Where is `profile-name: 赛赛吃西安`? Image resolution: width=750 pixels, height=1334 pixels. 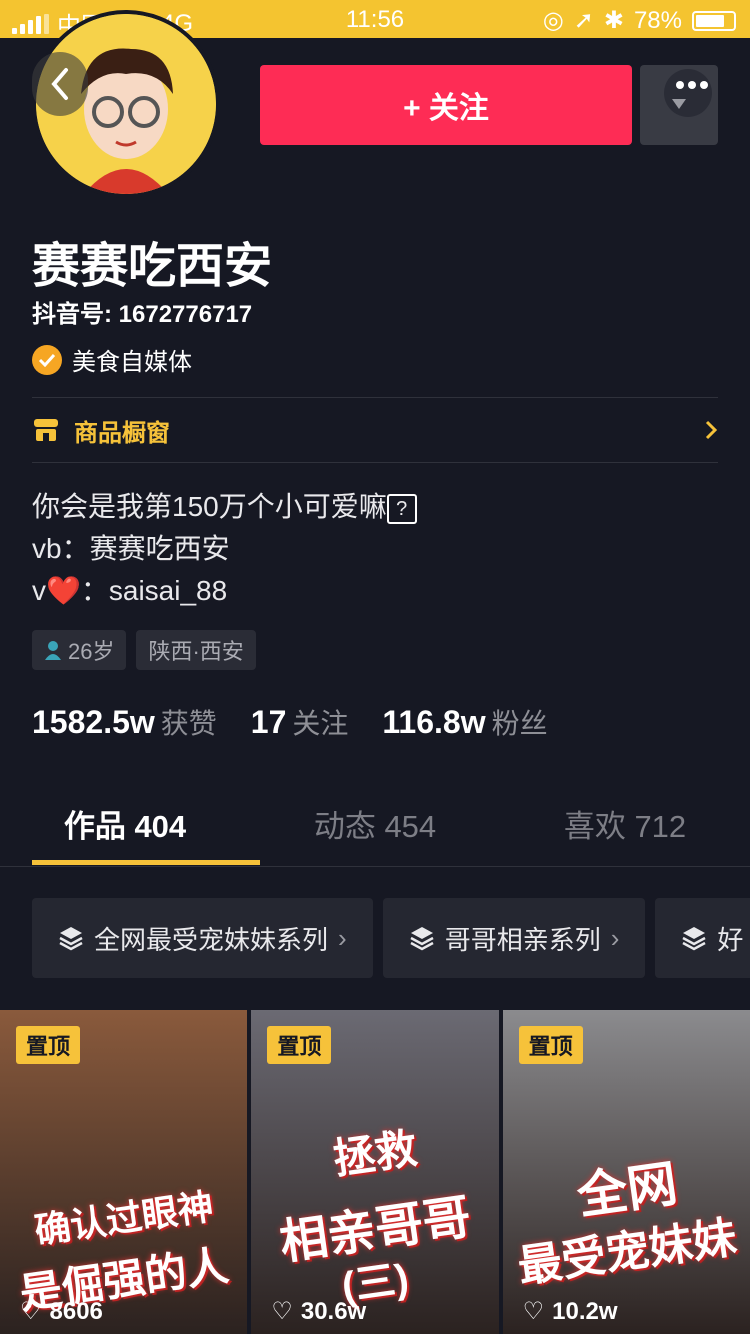 profile-name: 赛赛吃西安 is located at coordinates (152, 266).